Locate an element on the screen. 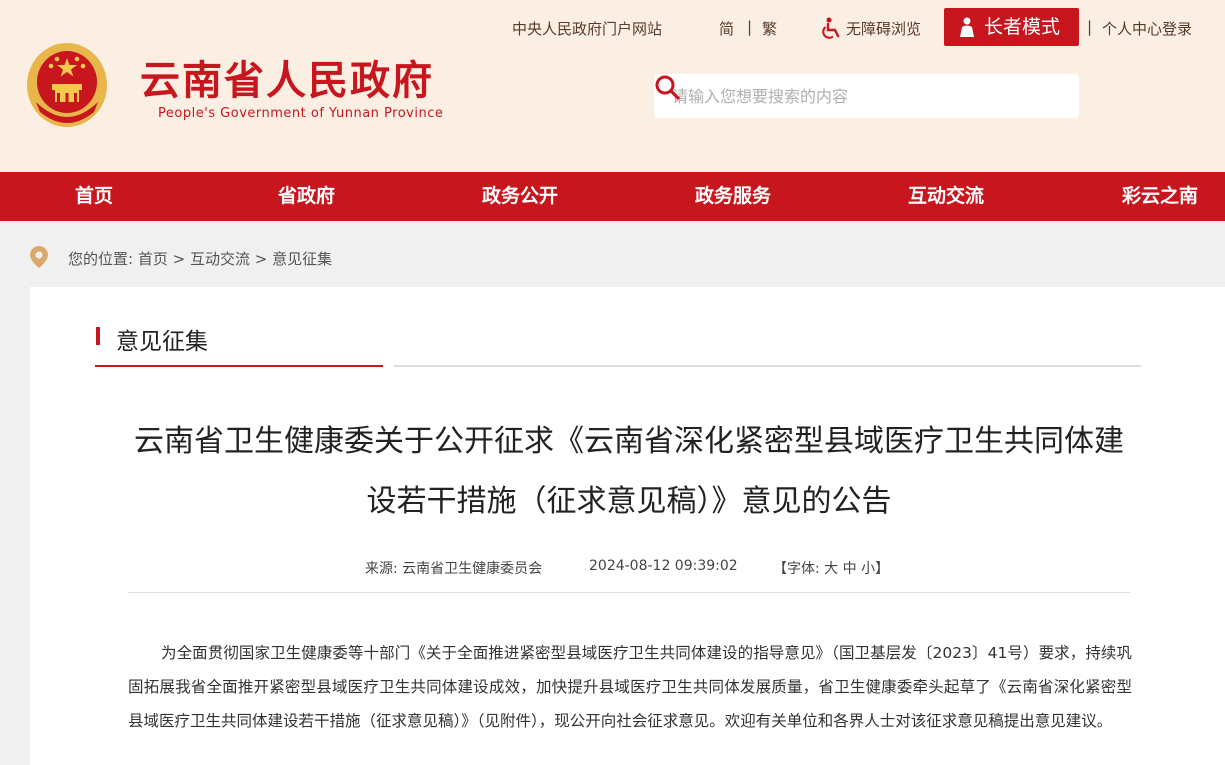 This screenshot has width=1225, height=765. breadcrumb: 您的位置: 首页 > 互动交流 > 意见征集 is located at coordinates (200, 258).